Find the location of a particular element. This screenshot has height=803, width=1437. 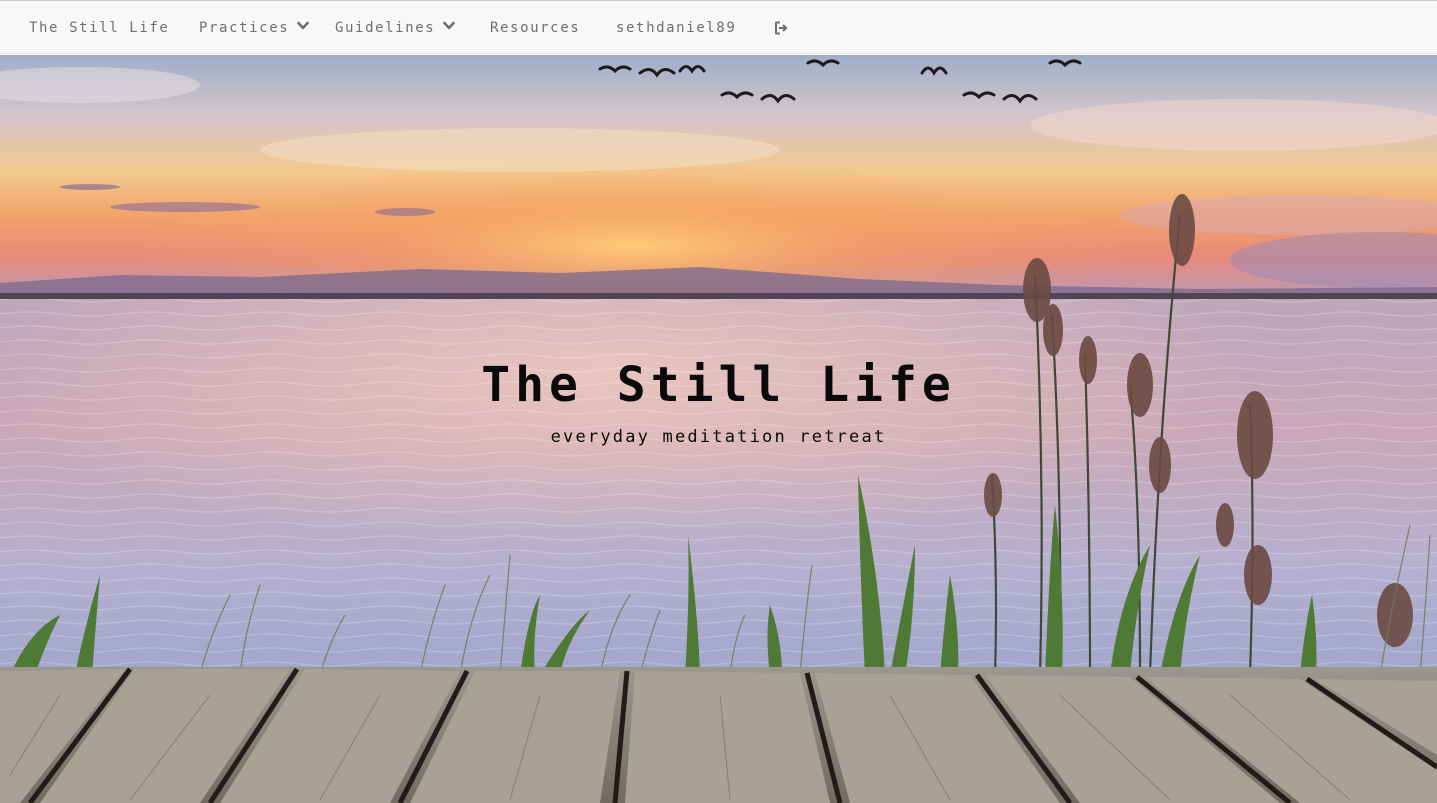

sign-out-icon is located at coordinates (781, 28).